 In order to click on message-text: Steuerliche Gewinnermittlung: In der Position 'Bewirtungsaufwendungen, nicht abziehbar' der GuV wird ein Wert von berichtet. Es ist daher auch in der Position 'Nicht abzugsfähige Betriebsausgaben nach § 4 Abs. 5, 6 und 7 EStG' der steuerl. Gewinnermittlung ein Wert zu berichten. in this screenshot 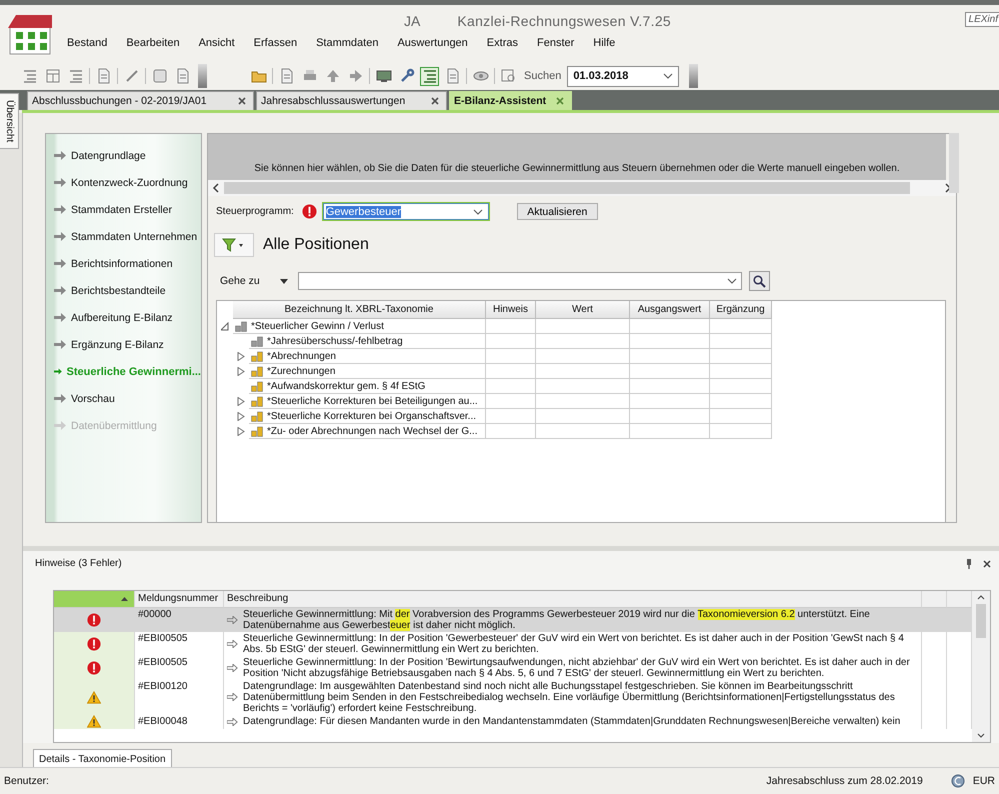, I will do `click(577, 667)`.